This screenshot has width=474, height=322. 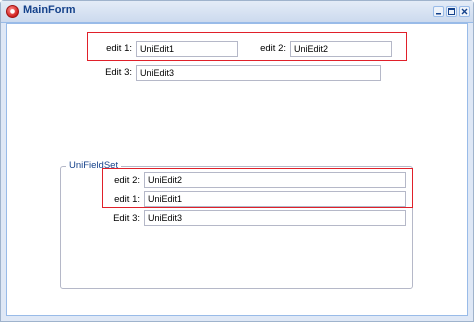 I want to click on edit1-label: edit 1:, so click(x=119, y=48).